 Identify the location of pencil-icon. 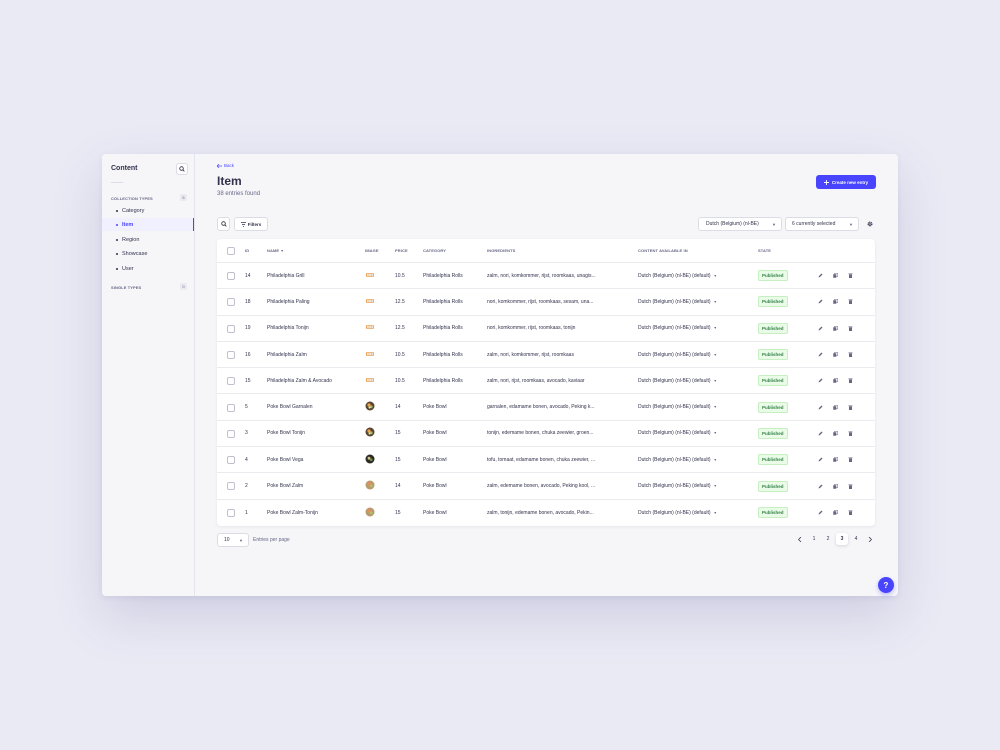
(820, 512).